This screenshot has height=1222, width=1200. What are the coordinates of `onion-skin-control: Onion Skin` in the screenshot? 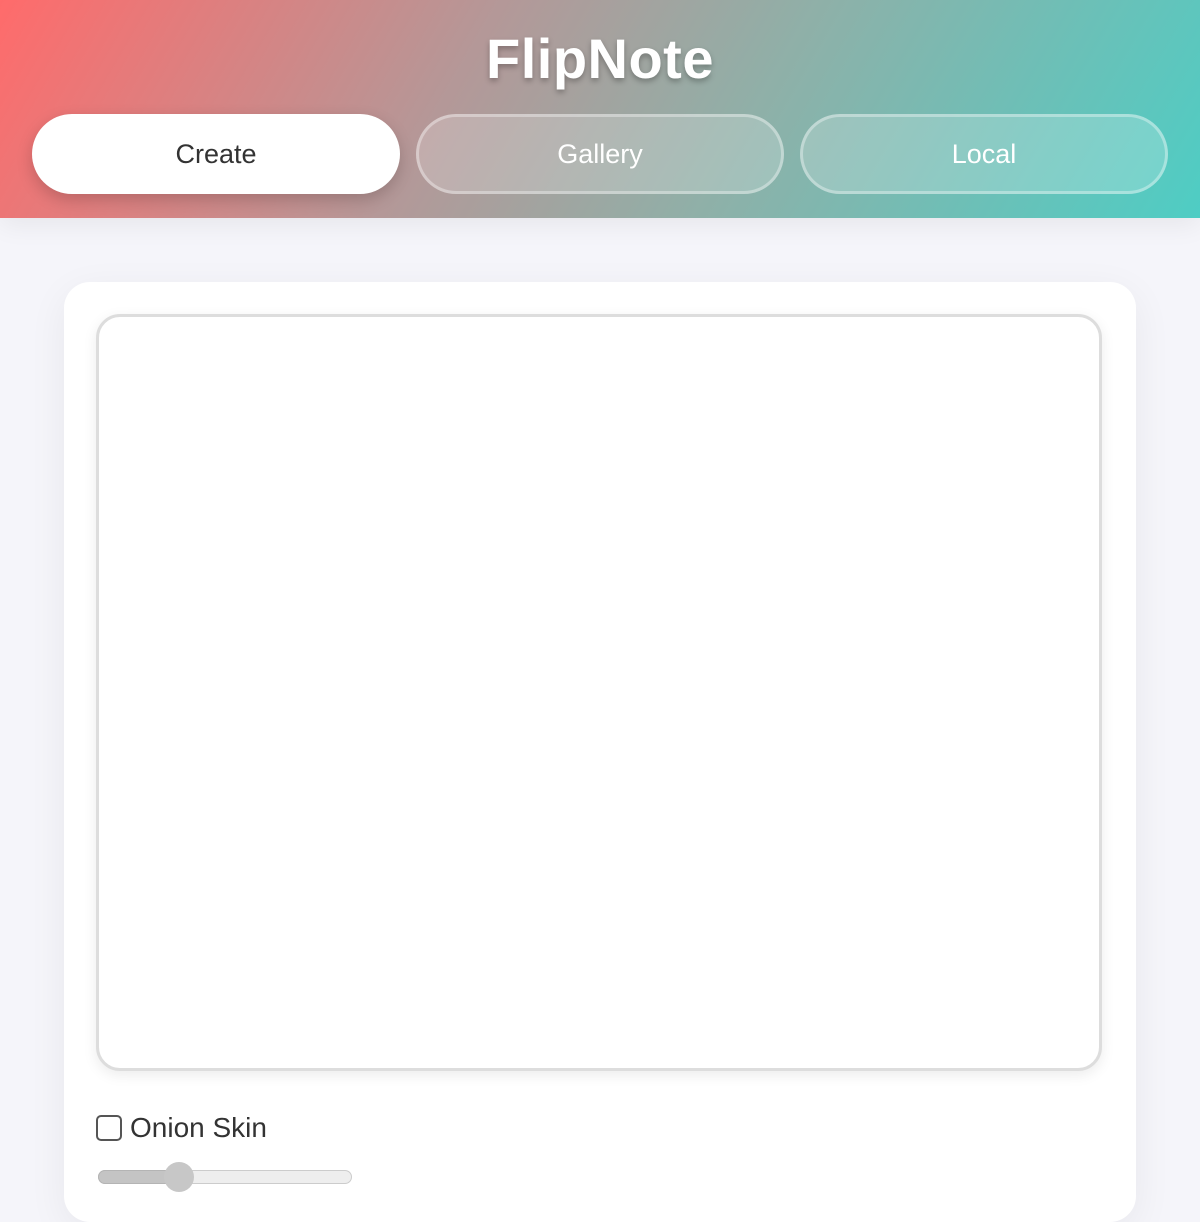 It's located at (181, 1128).